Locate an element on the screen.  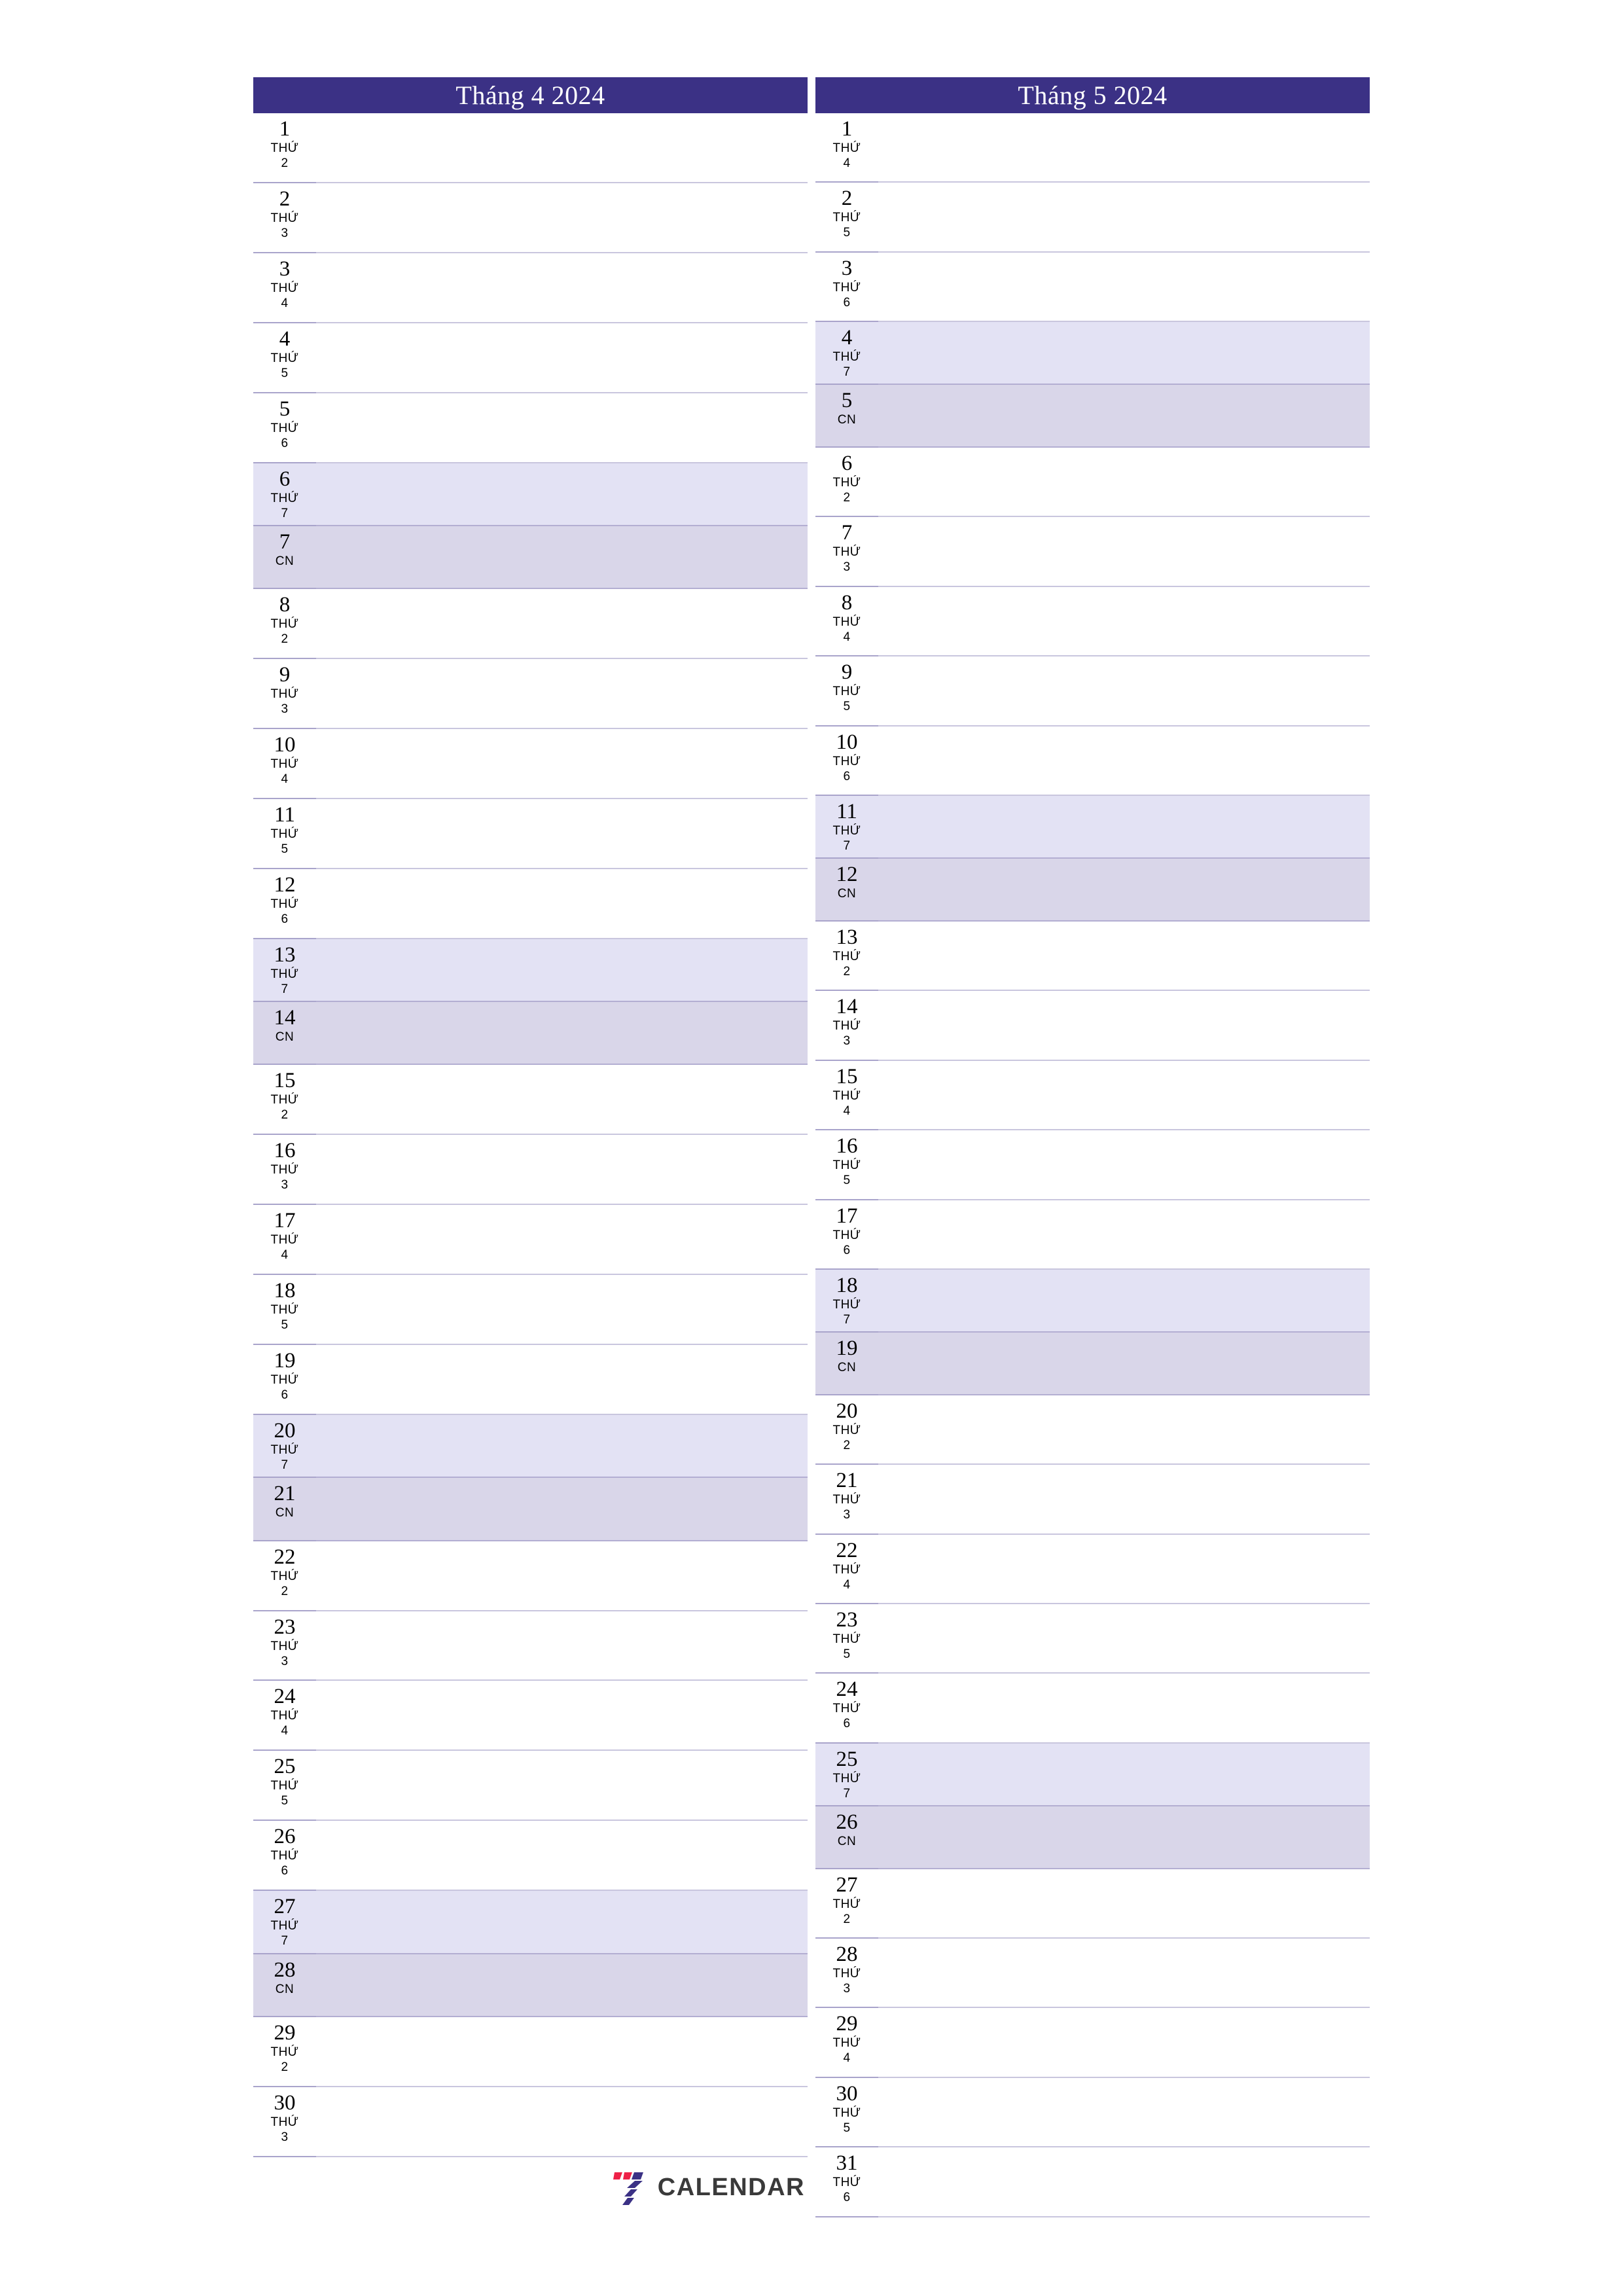
day-row: 24 THỨ 6 is located at coordinates (1092, 1709).